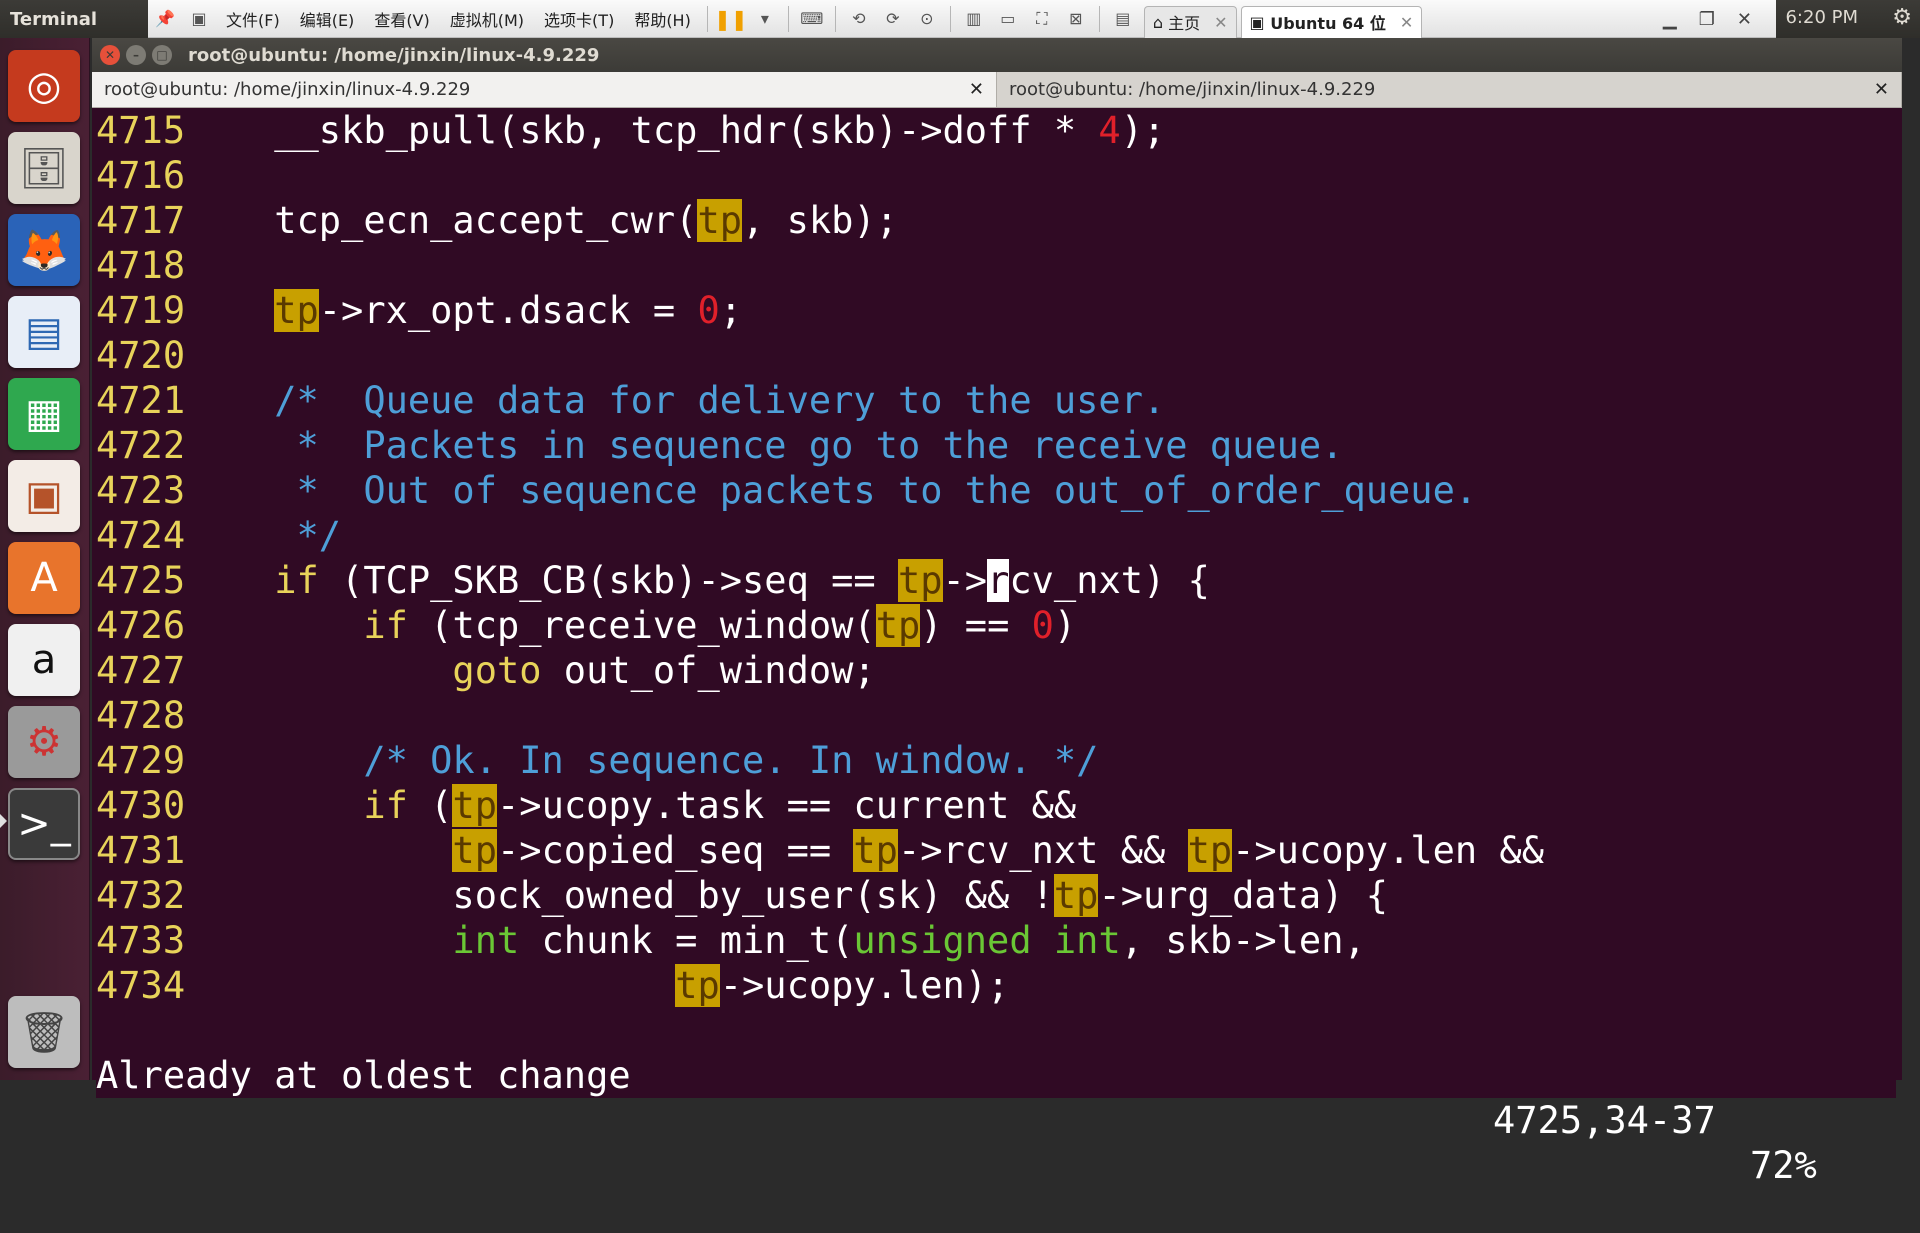 The width and height of the screenshot is (1920, 1233). Describe the element at coordinates (165, 19) in the screenshot. I see `pin-icon: 📌` at that location.